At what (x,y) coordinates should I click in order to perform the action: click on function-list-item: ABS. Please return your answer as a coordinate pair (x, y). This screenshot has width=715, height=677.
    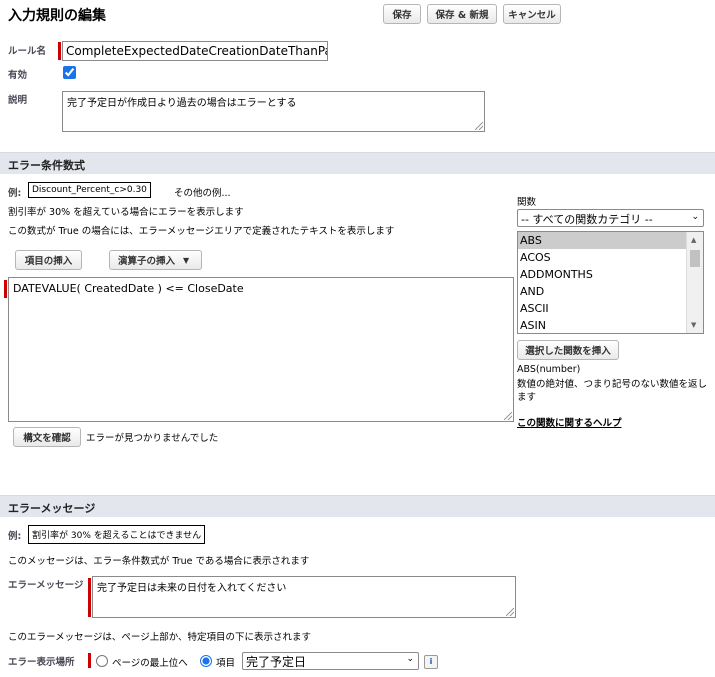
    Looking at the image, I should click on (602, 240).